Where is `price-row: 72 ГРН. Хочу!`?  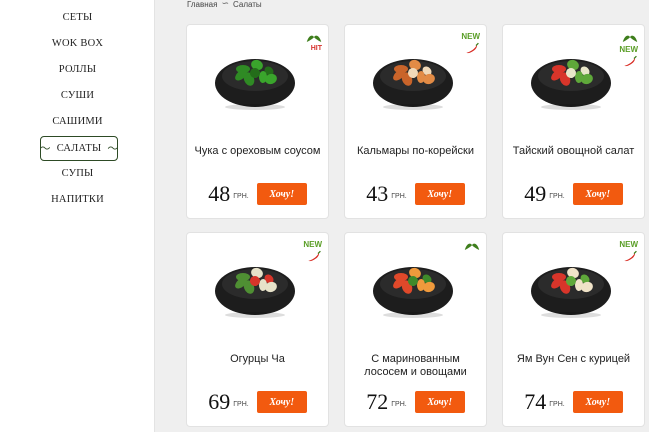 price-row: 72 ГРН. Хочу! is located at coordinates (415, 402).